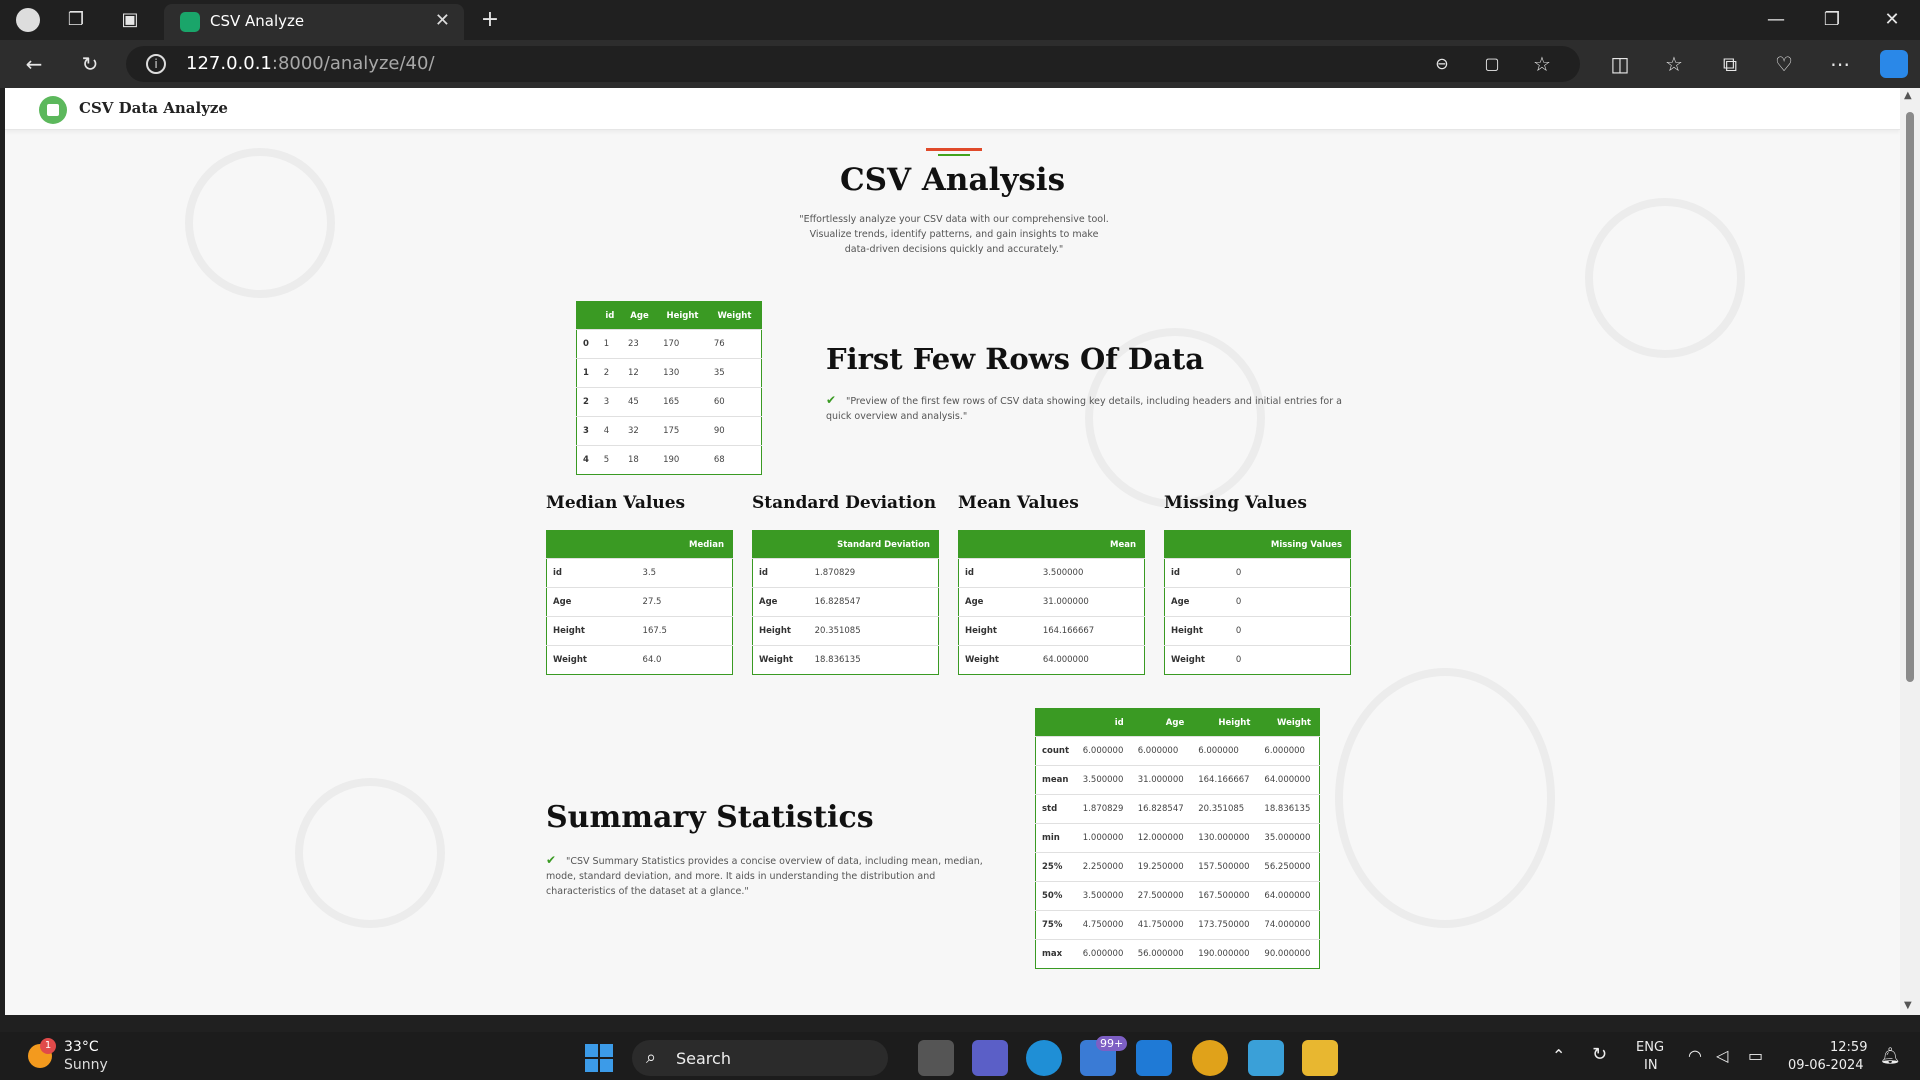  Describe the element at coordinates (1056, 751) in the screenshot. I see `row-label: count` at that location.